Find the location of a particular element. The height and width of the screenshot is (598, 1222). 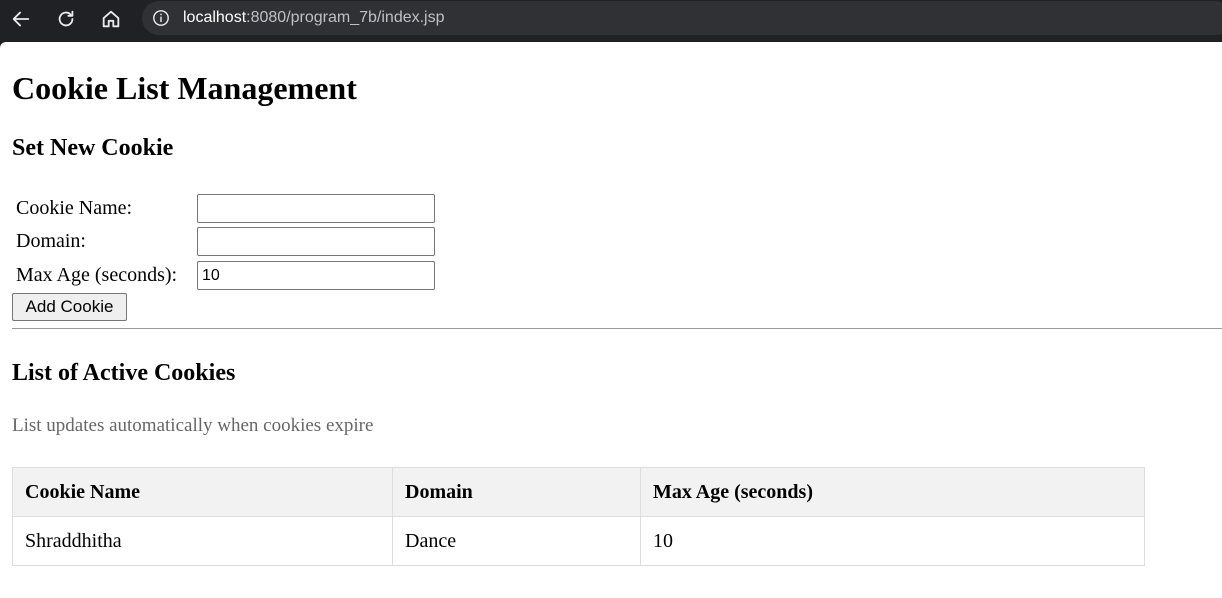

cell-max-age: 10 is located at coordinates (892, 541).